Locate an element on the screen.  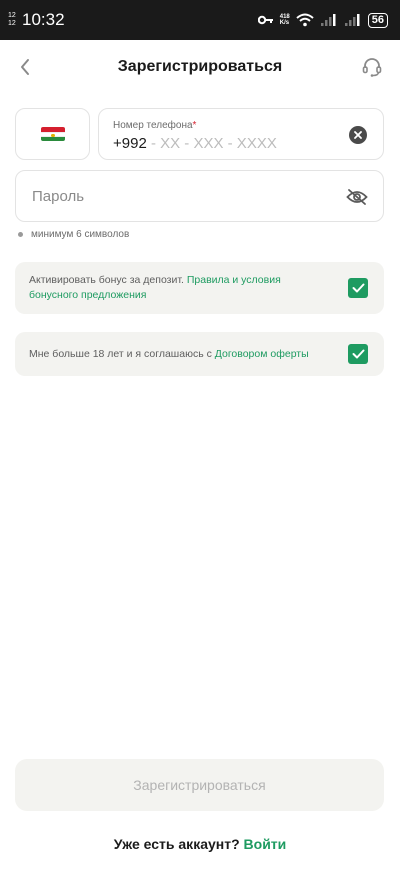
vpn-key-icon is located at coordinates (265, 20).